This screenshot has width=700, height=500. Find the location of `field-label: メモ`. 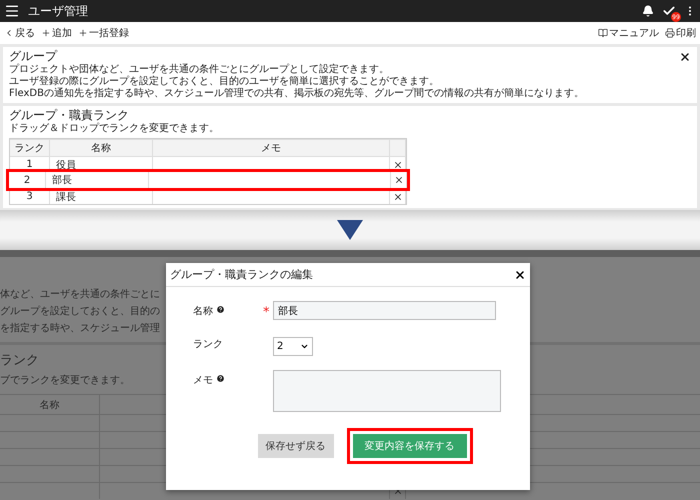

field-label: メモ is located at coordinates (203, 380).